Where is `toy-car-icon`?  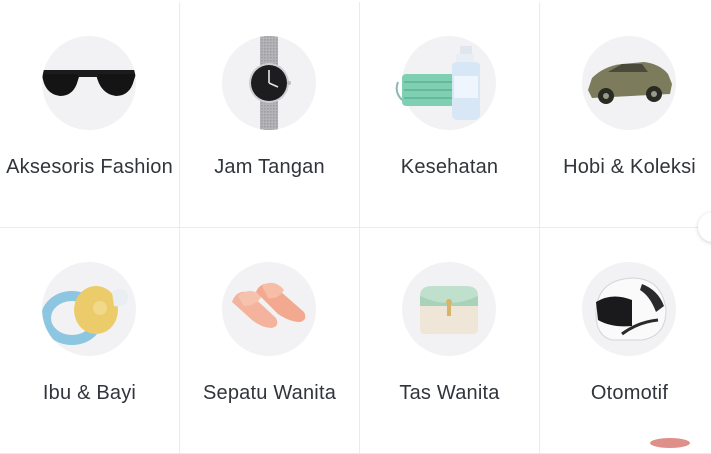
toy-car-icon is located at coordinates (630, 83).